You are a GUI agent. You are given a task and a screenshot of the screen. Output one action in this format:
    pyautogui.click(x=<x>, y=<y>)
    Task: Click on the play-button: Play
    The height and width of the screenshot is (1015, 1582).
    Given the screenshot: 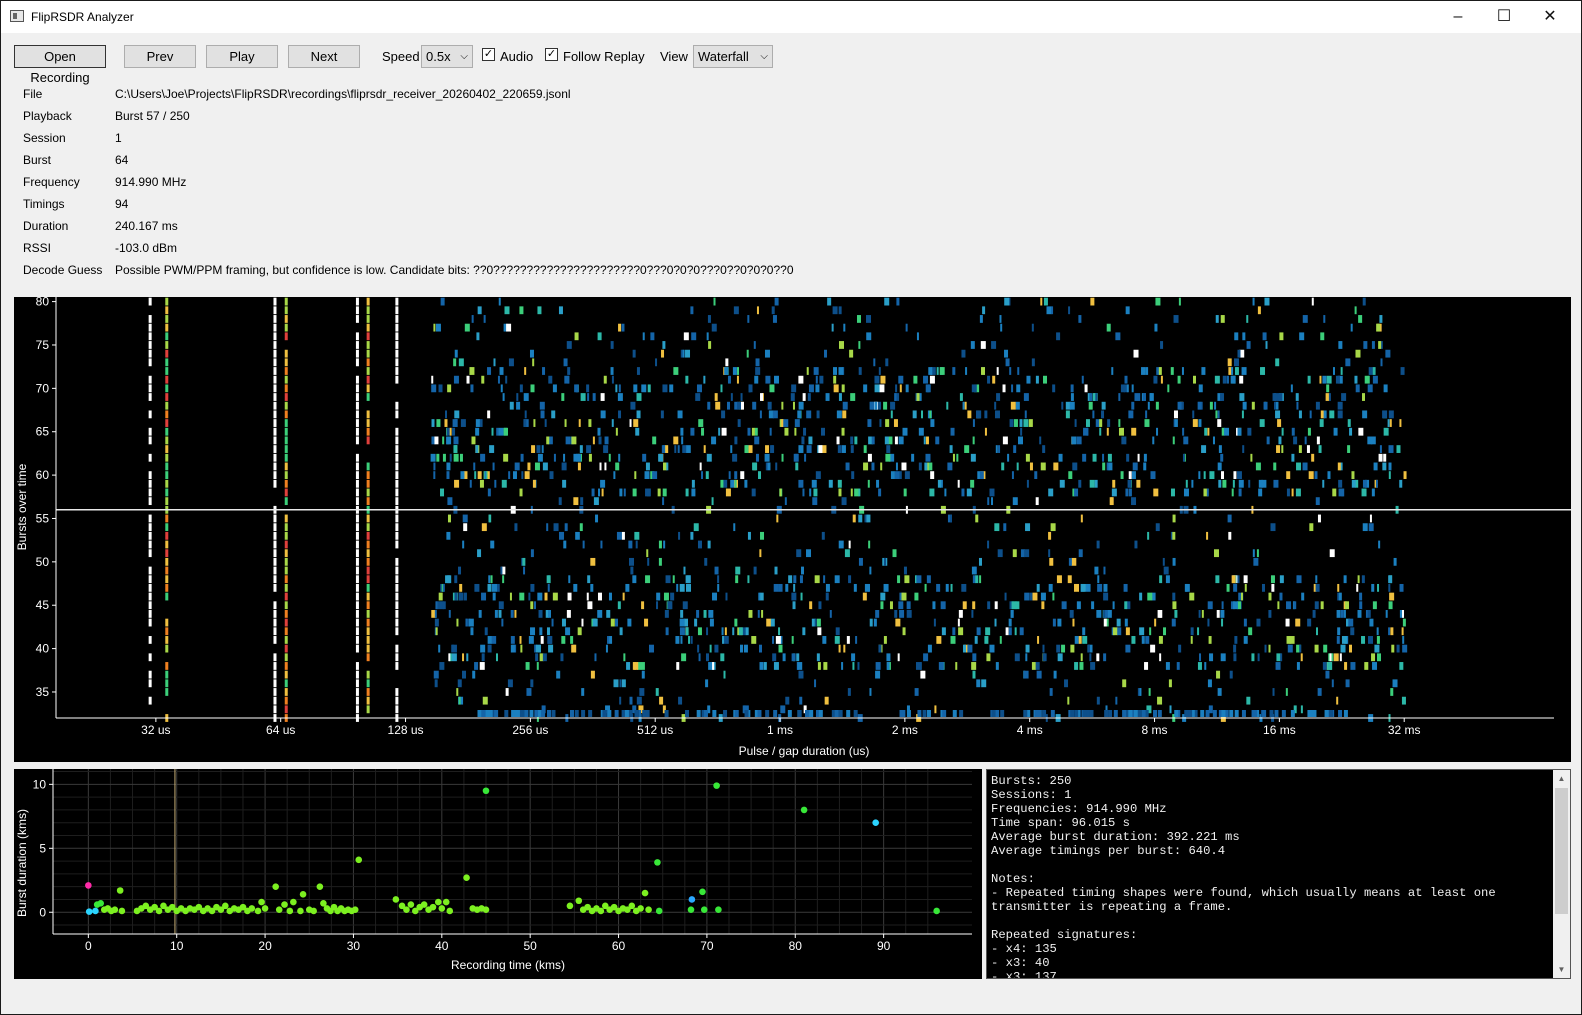 What is the action you would take?
    pyautogui.click(x=242, y=56)
    